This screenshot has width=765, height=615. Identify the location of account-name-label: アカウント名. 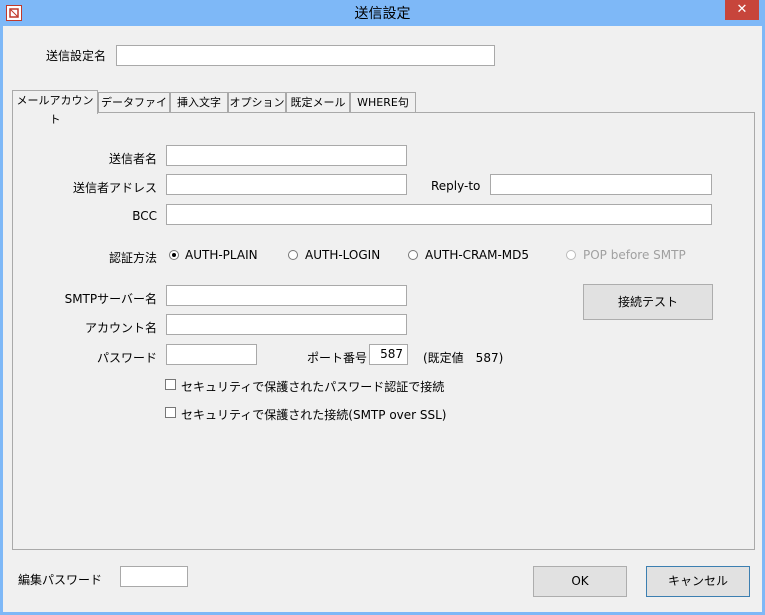
(120, 328).